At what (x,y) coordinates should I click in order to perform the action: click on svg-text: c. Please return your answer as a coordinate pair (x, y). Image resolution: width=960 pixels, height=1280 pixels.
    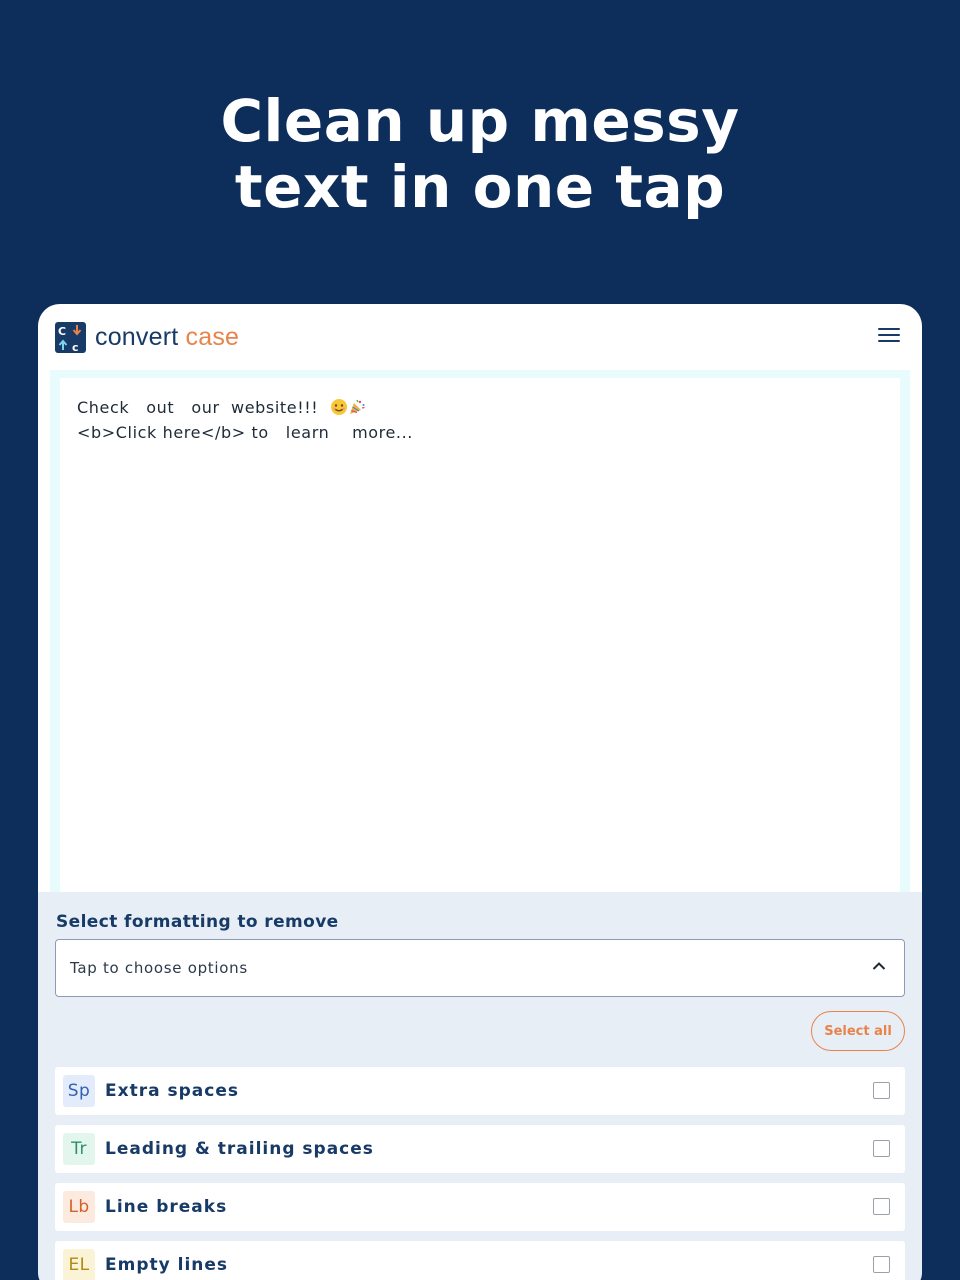
    Looking at the image, I should click on (75, 347).